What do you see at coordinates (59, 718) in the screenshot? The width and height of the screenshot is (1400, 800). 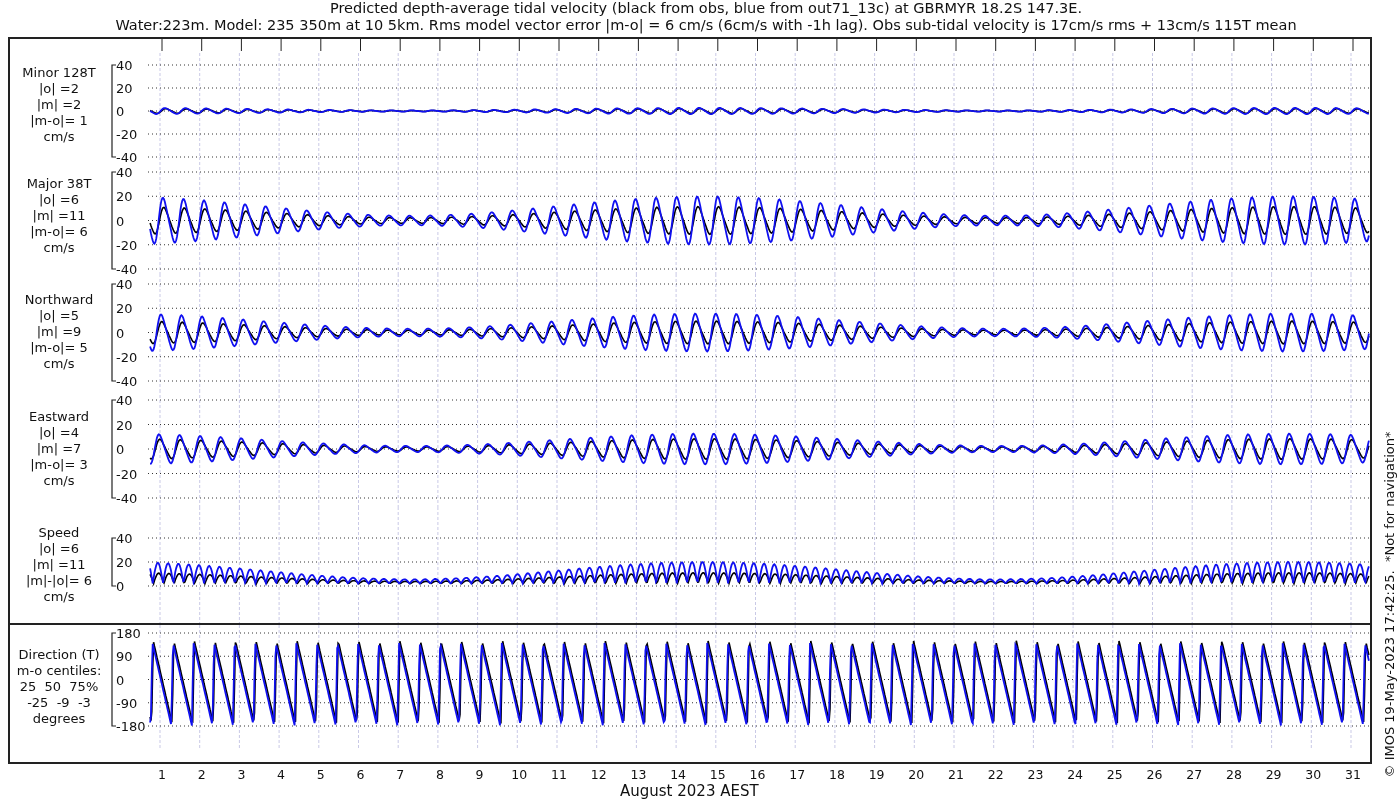 I see `panel-label: degrees` at bounding box center [59, 718].